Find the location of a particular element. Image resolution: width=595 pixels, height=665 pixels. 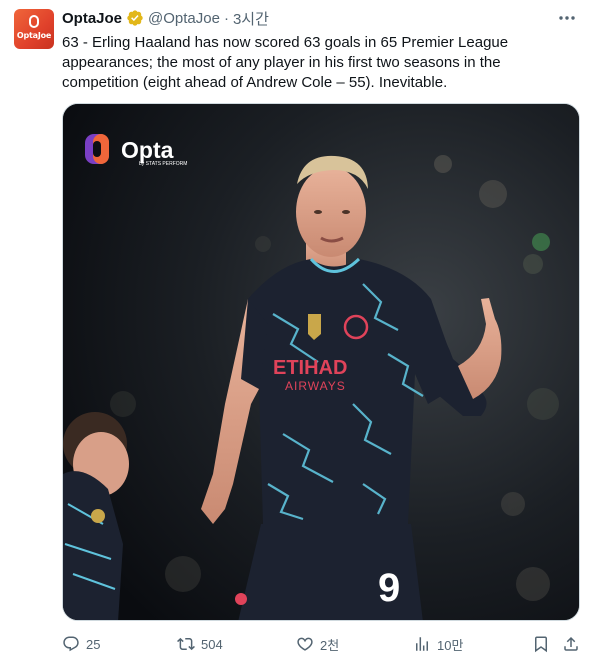

reply-icon is located at coordinates (71, 644).